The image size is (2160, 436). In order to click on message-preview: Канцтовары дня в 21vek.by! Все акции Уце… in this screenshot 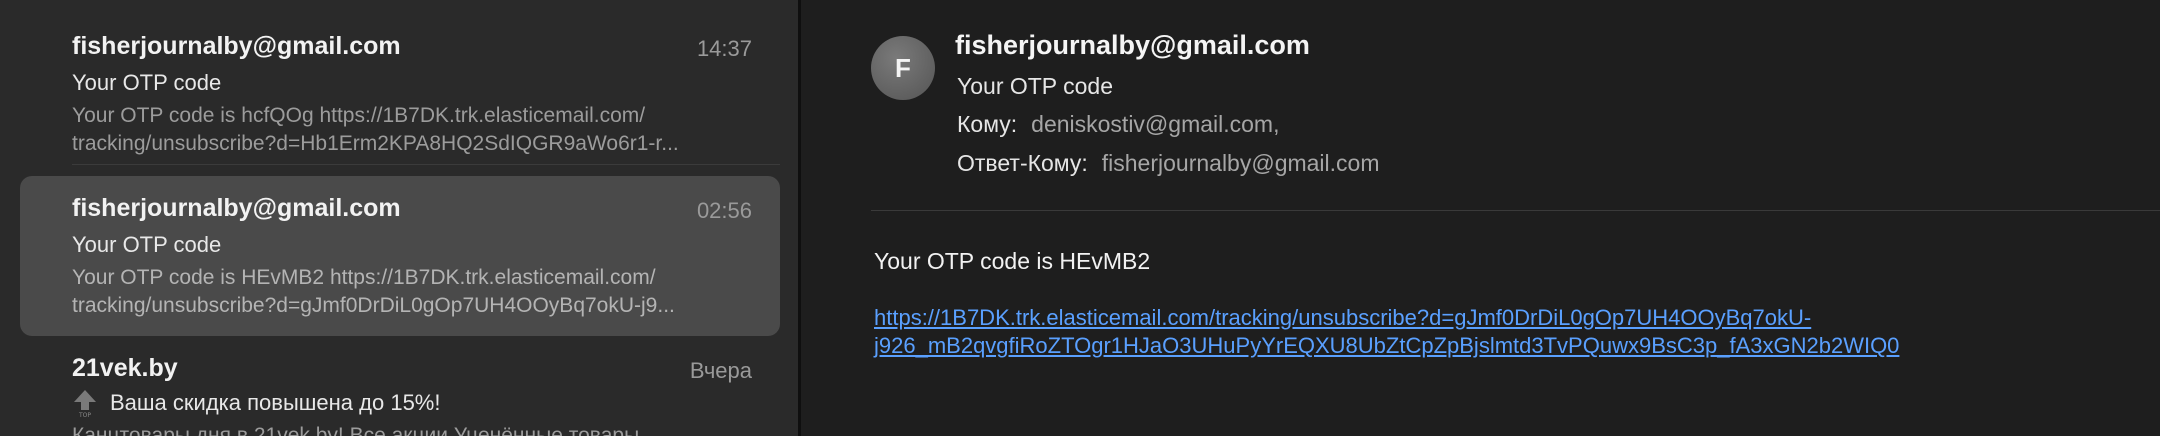, I will do `click(417, 429)`.